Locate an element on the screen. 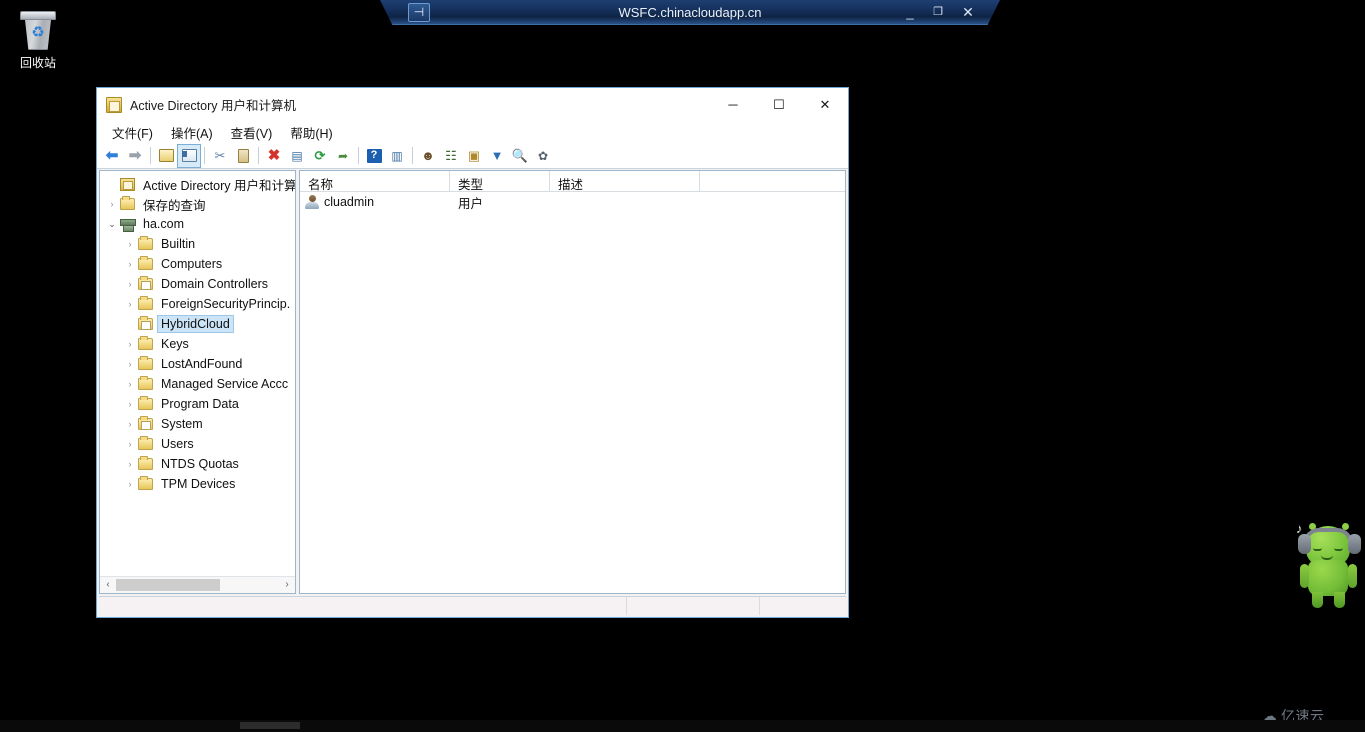 The height and width of the screenshot is (732, 1365). tree-item-lostandfound: › LostAndFound is located at coordinates (197, 364).